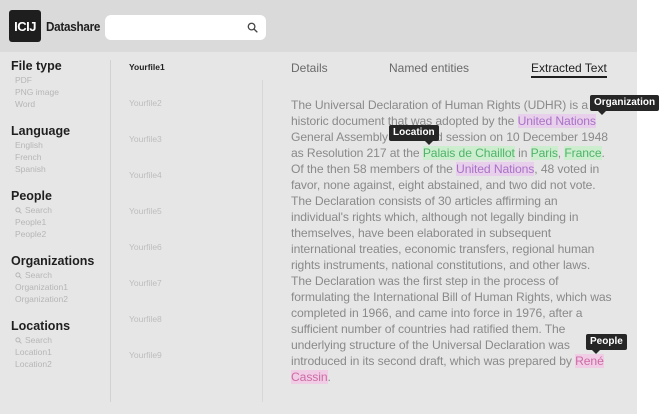 The width and height of the screenshot is (663, 414). What do you see at coordinates (429, 68) in the screenshot?
I see `tab-named-entities: Named entities` at bounding box center [429, 68].